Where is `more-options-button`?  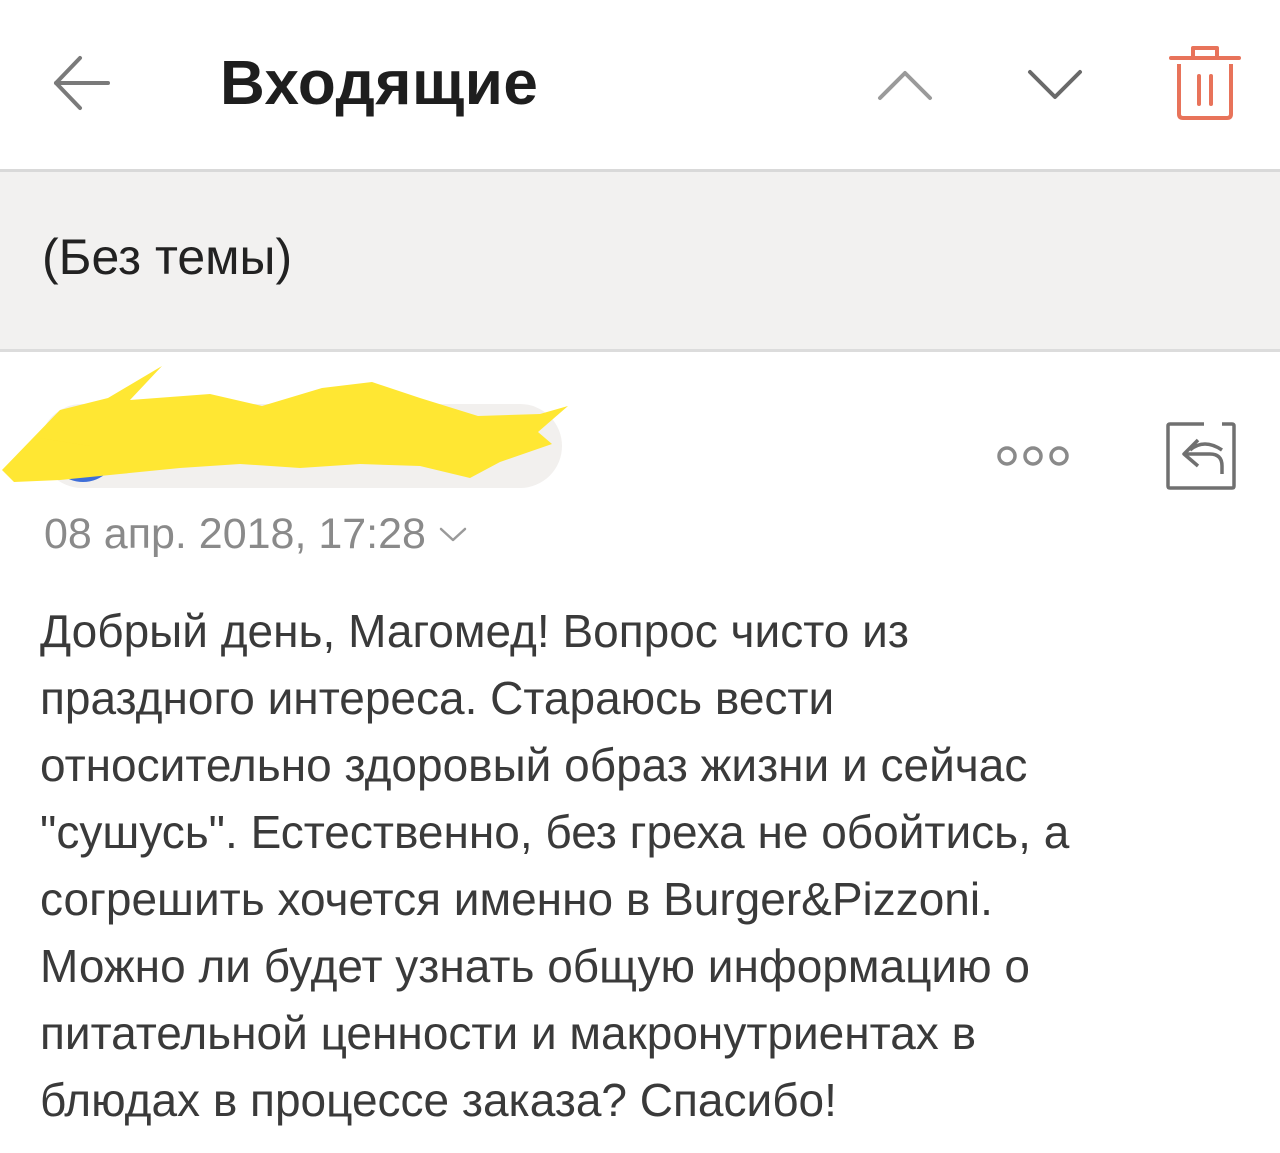 more-options-button is located at coordinates (1033, 456).